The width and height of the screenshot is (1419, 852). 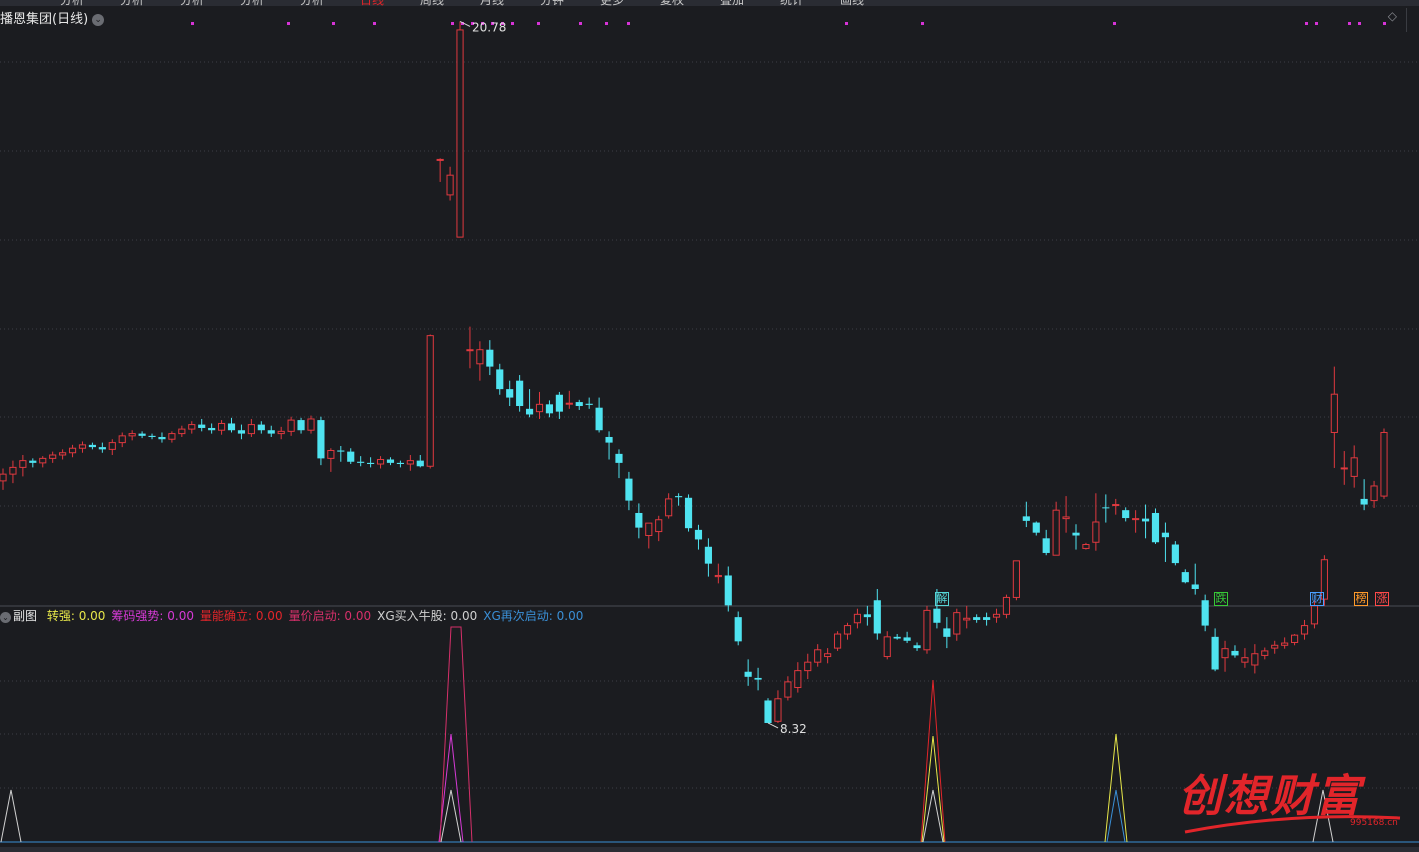 I want to click on event-marker: 财, so click(x=1317, y=599).